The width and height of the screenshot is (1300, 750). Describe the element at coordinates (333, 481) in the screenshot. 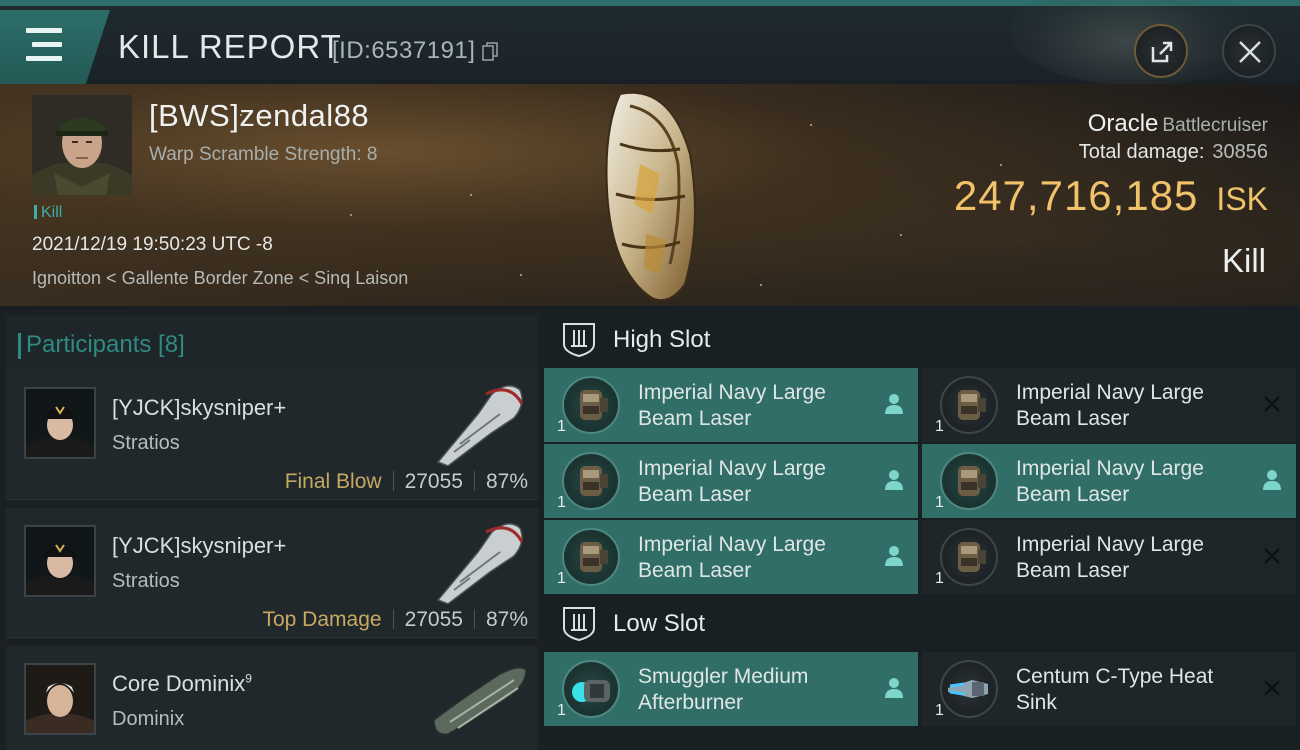

I see `participant-role: Final Blow` at that location.